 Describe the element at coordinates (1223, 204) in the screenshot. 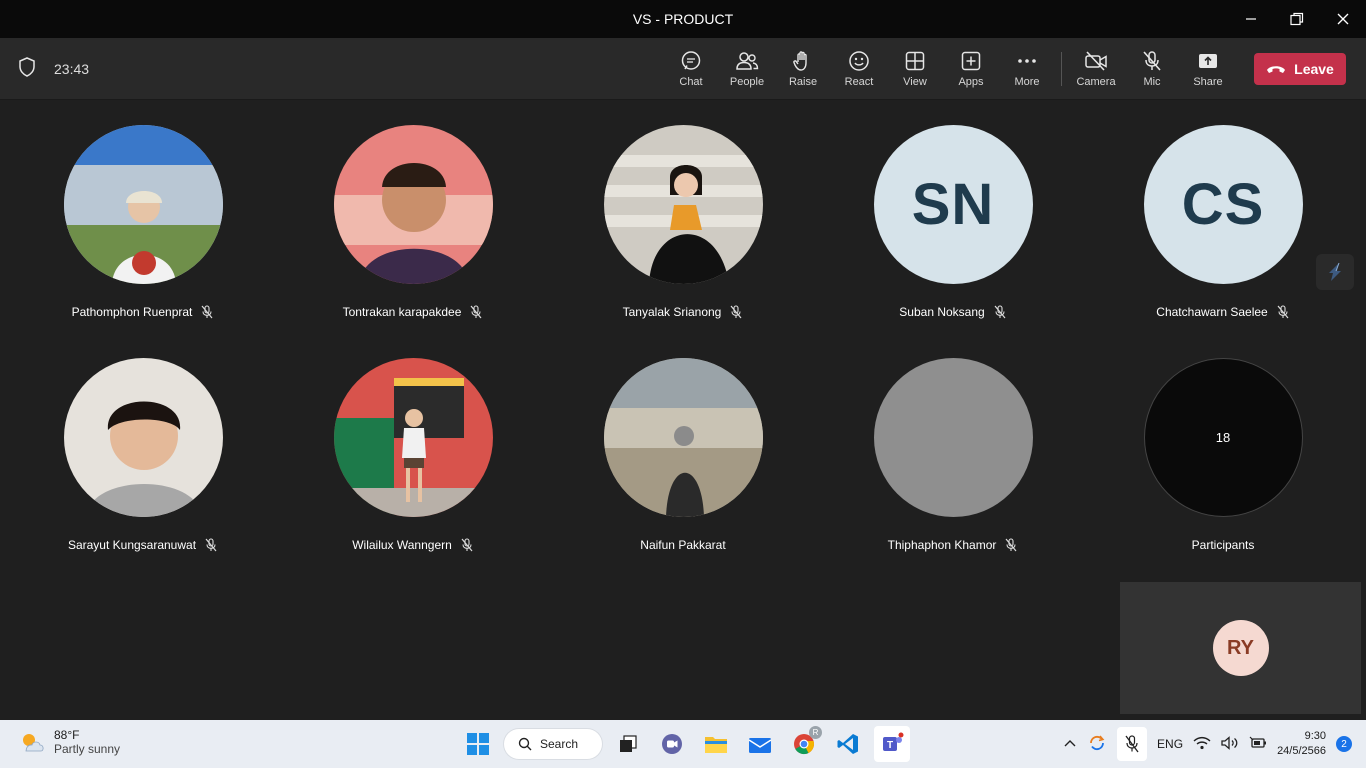

I see `participant-avatar-initials: CS` at that location.